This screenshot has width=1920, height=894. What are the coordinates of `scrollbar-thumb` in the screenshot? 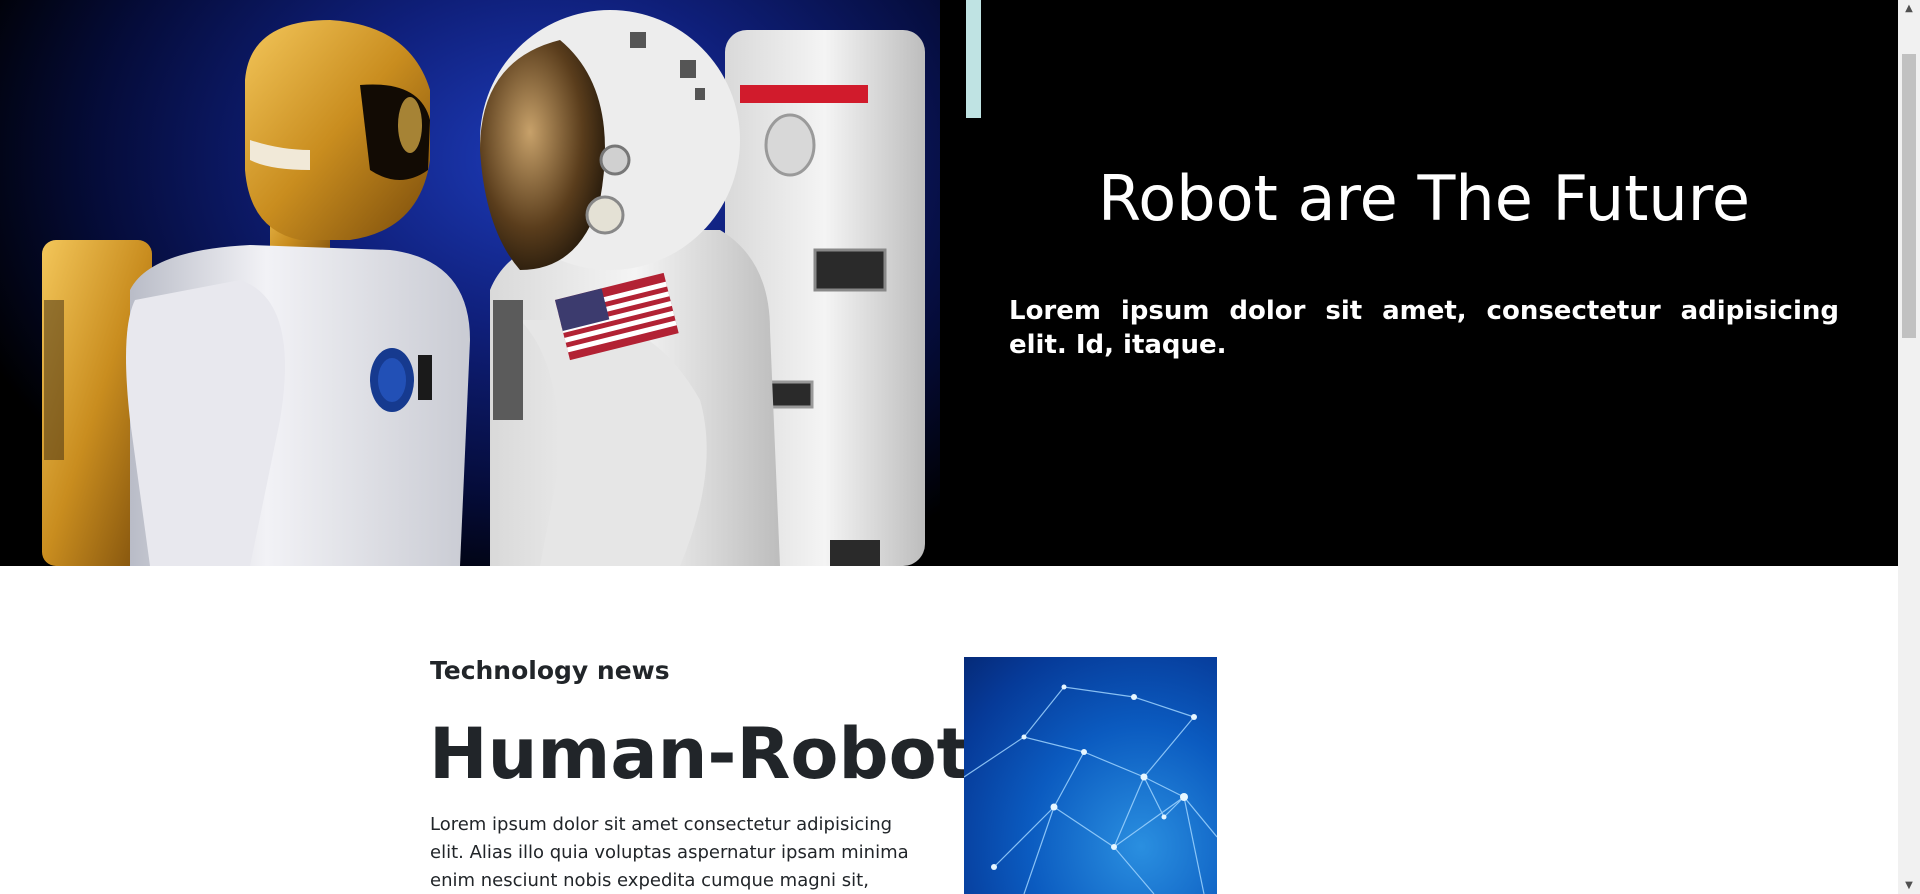 It's located at (1909, 196).